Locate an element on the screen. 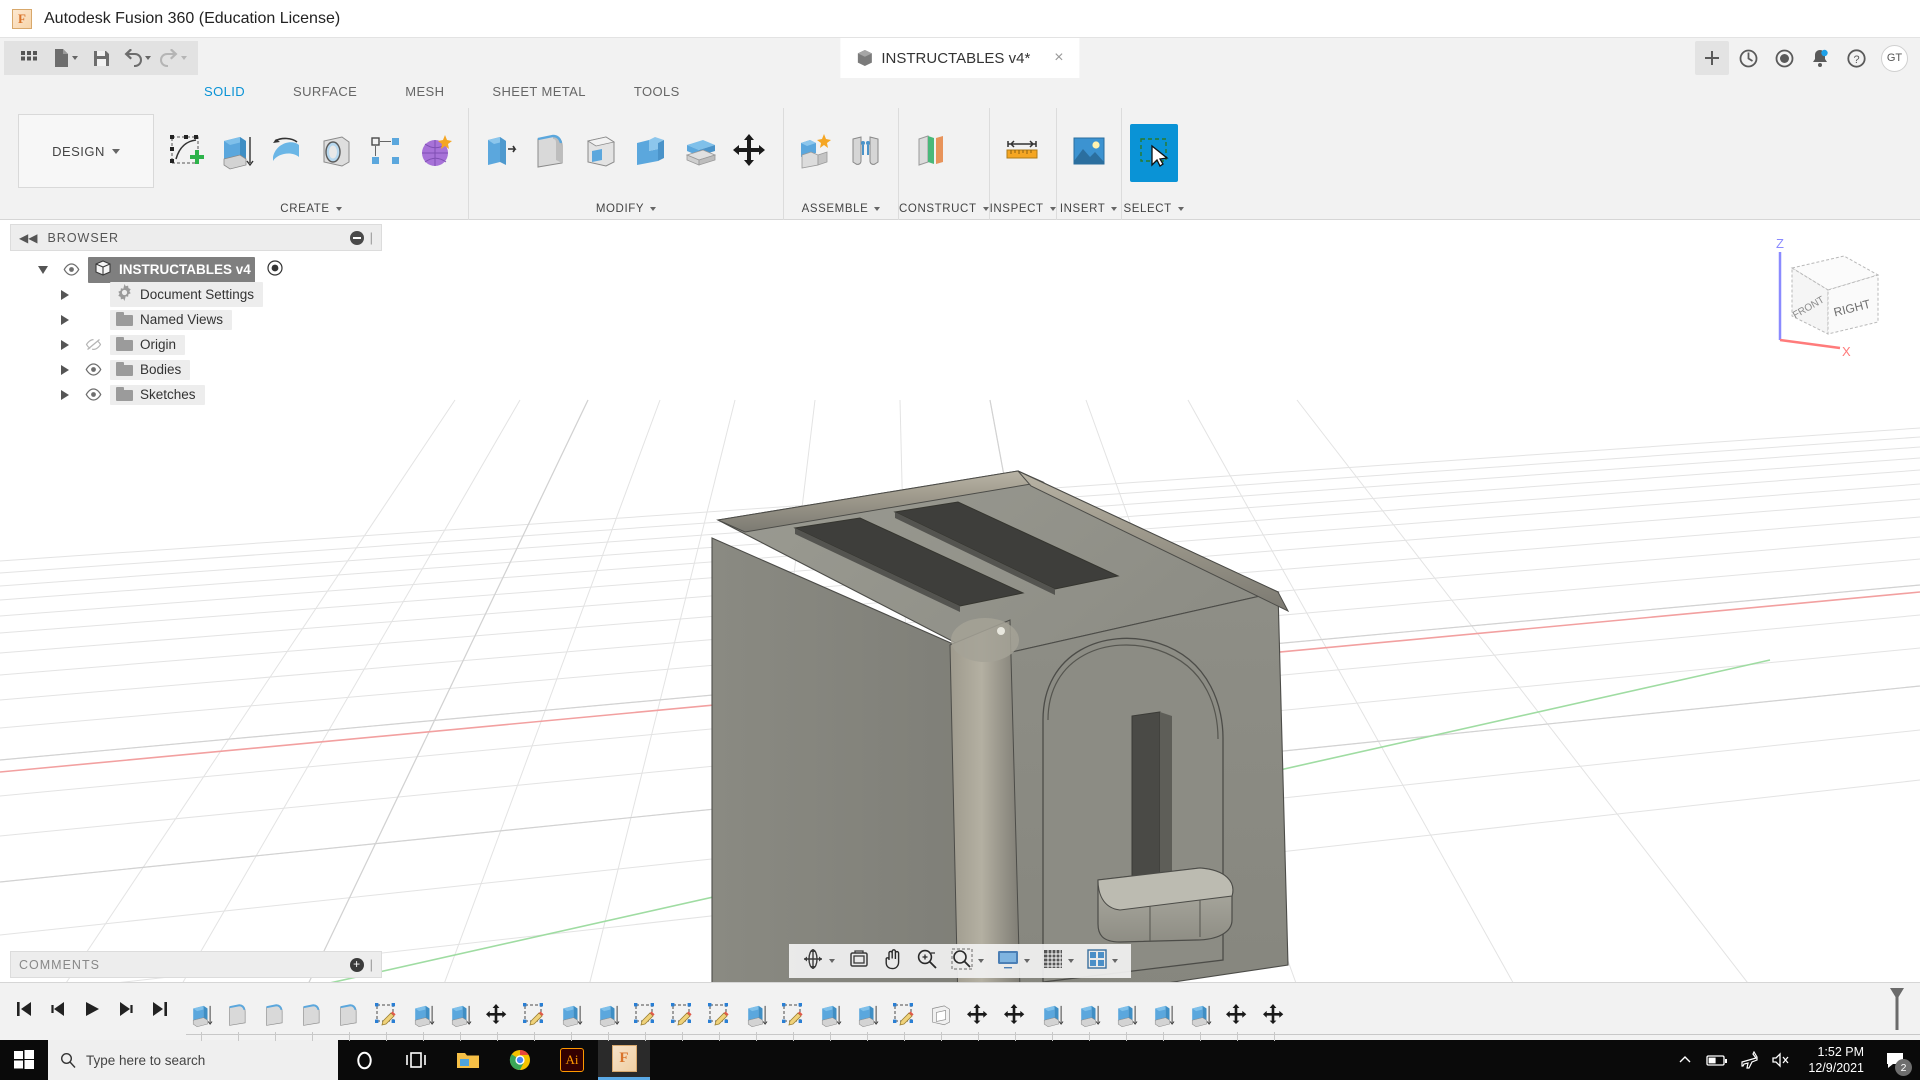 Image resolution: width=1920 pixels, height=1080 pixels. timeline-feature-shell is located at coordinates (941, 1021).